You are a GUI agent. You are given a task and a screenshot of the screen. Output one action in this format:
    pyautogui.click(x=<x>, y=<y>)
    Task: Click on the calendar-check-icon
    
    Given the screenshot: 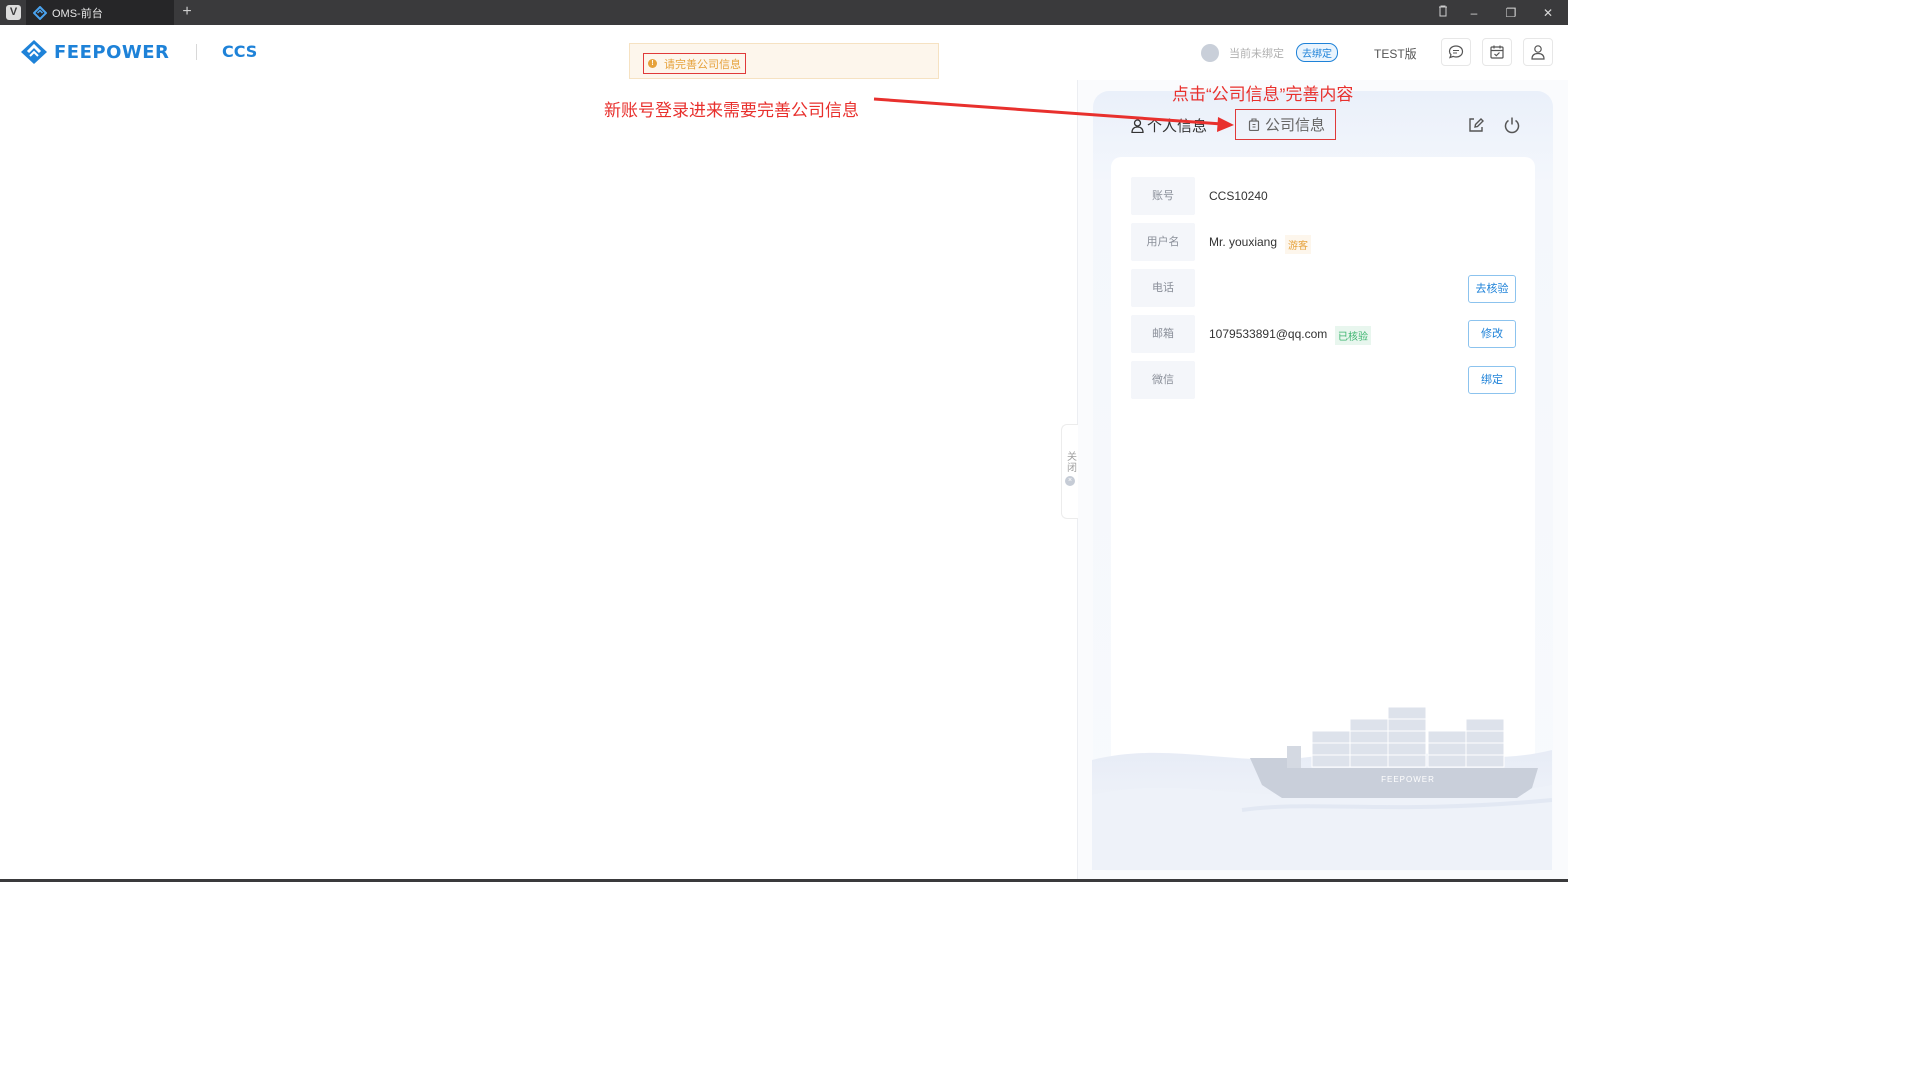 What is the action you would take?
    pyautogui.click(x=1497, y=52)
    